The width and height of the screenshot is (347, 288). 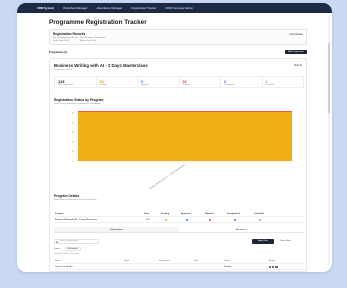 I want to click on summary-col2-line1: No. of Unique Participants, so click(x=93, y=38).